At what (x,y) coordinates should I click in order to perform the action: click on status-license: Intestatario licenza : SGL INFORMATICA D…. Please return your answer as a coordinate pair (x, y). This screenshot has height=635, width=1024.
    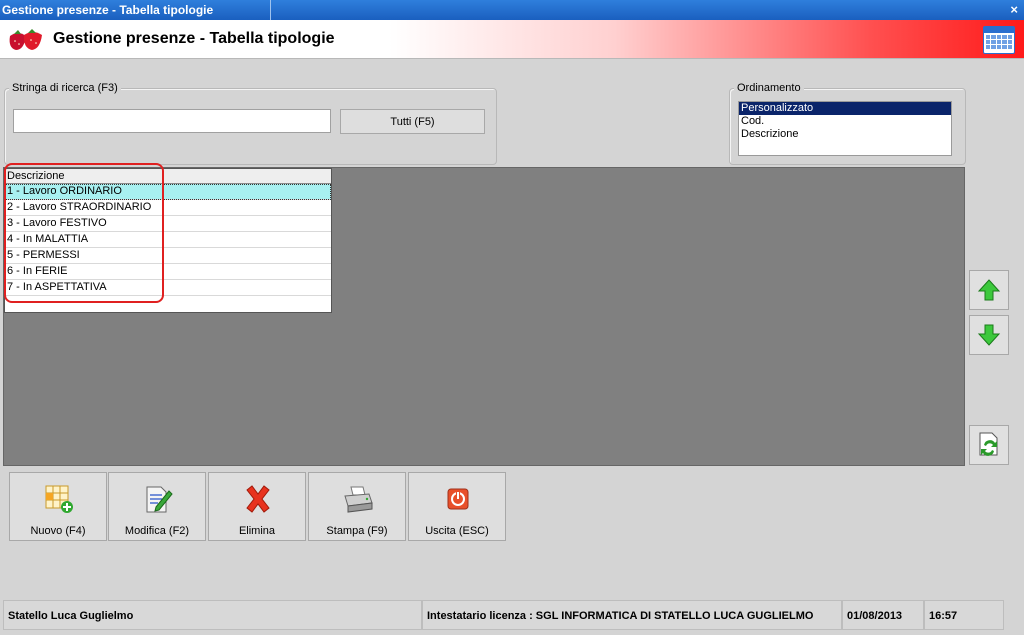
    Looking at the image, I should click on (632, 615).